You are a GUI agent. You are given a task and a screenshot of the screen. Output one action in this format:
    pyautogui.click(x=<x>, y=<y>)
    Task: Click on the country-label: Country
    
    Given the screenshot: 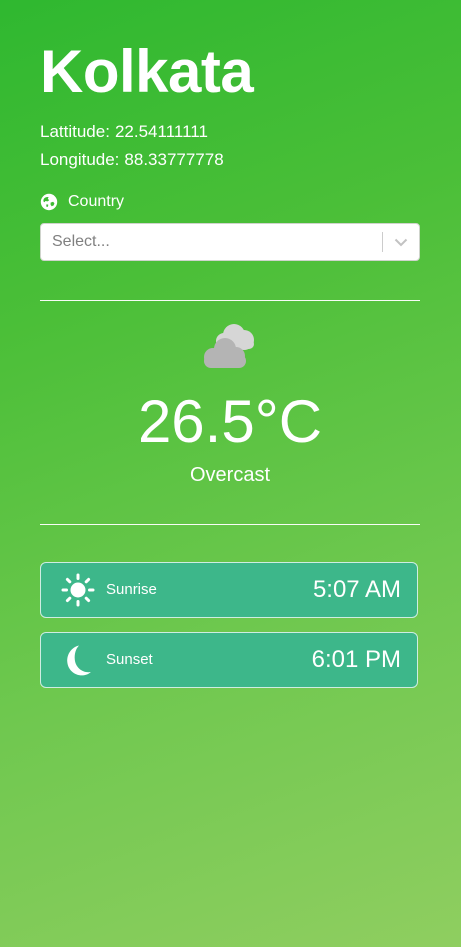 What is the action you would take?
    pyautogui.click(x=82, y=202)
    